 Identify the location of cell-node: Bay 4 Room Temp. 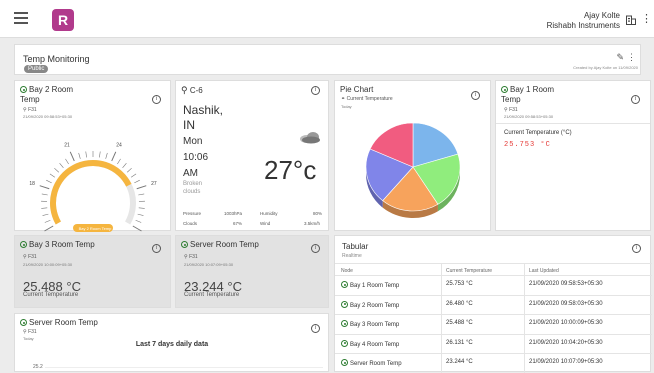
(370, 344).